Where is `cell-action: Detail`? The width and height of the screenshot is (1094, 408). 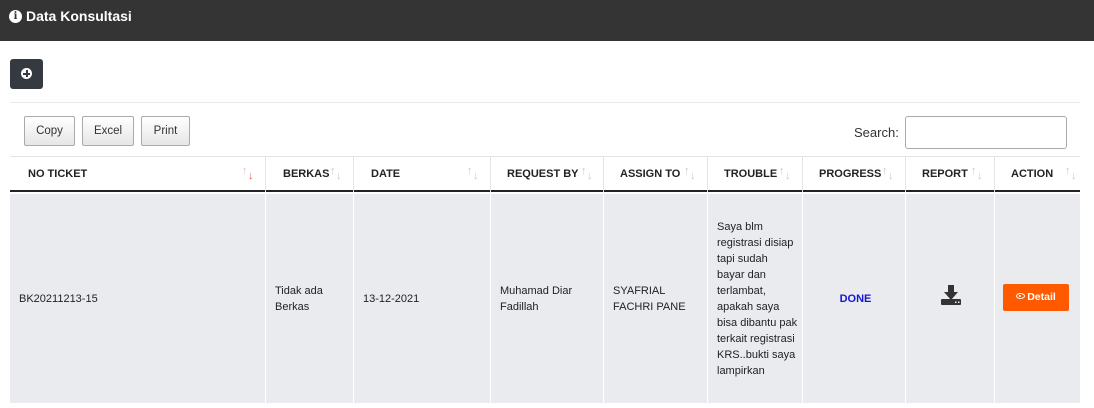
cell-action: Detail is located at coordinates (1037, 298).